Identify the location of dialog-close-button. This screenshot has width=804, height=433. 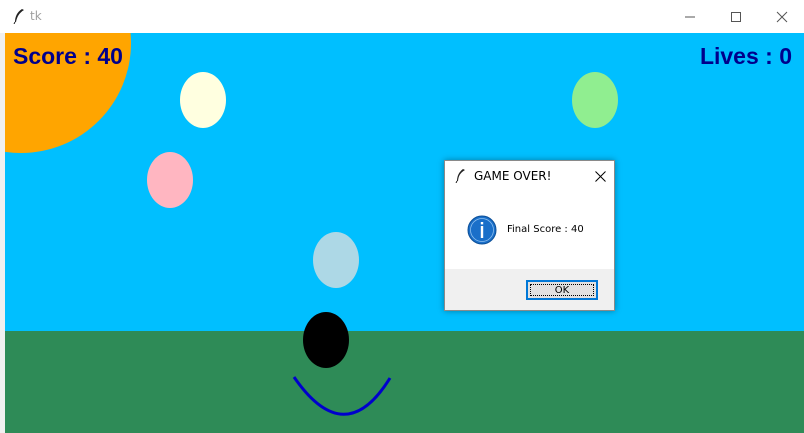
(600, 176).